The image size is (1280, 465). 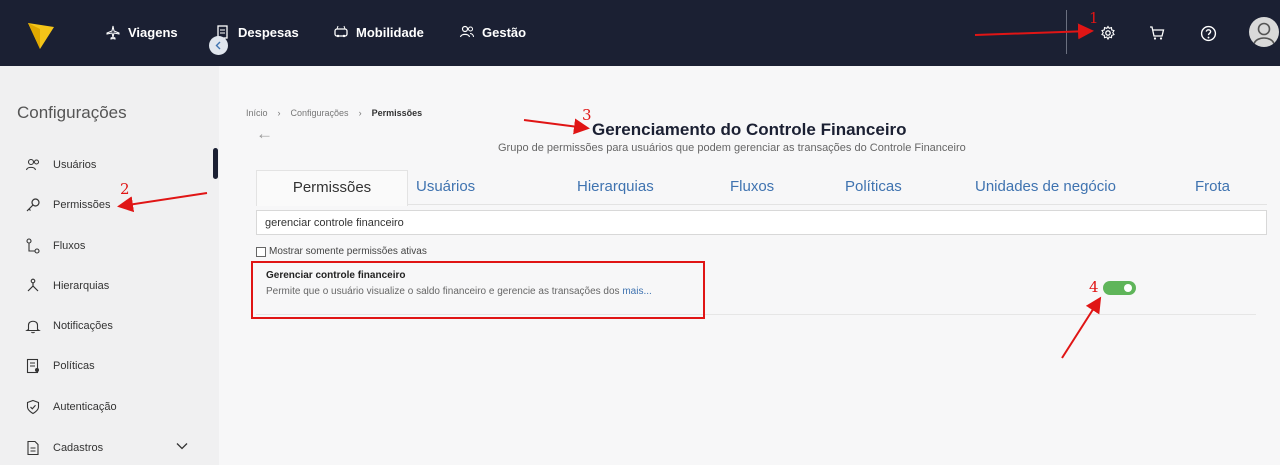 I want to click on nav-viagens: Viagens, so click(x=141, y=32).